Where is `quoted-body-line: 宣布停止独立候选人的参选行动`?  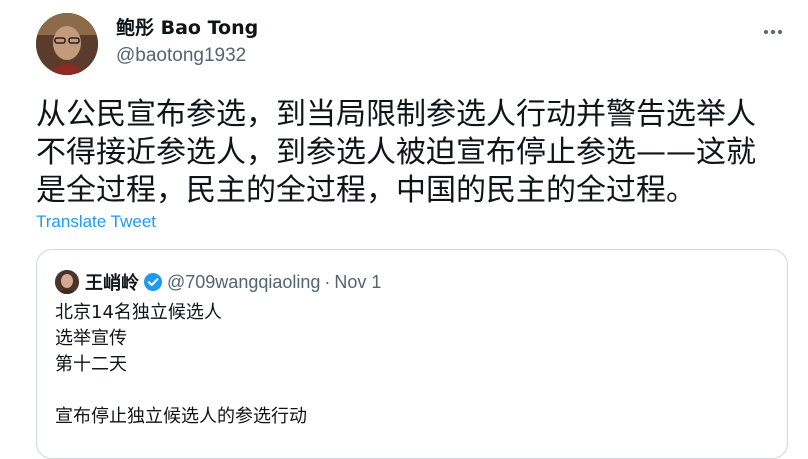 quoted-body-line: 宣布停止独立候选人的参选行动 is located at coordinates (181, 416).